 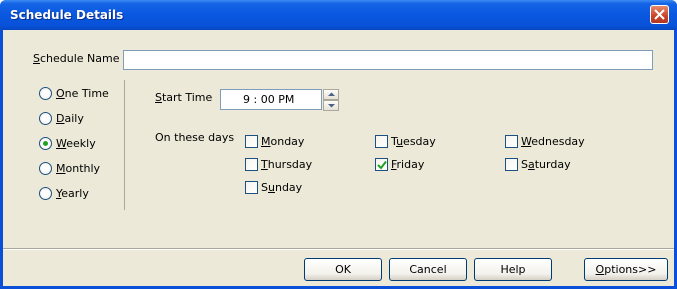 I want to click on friday-checkbox, so click(x=381, y=164).